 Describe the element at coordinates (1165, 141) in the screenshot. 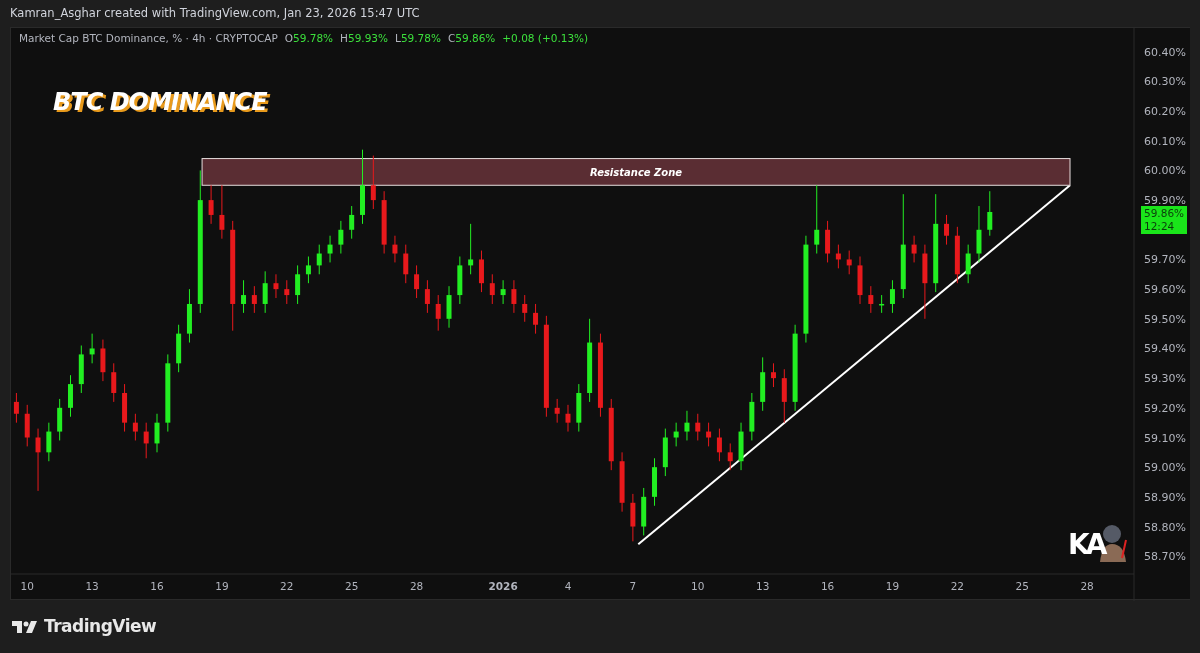

I see `price-axis-label: 60.10%` at that location.